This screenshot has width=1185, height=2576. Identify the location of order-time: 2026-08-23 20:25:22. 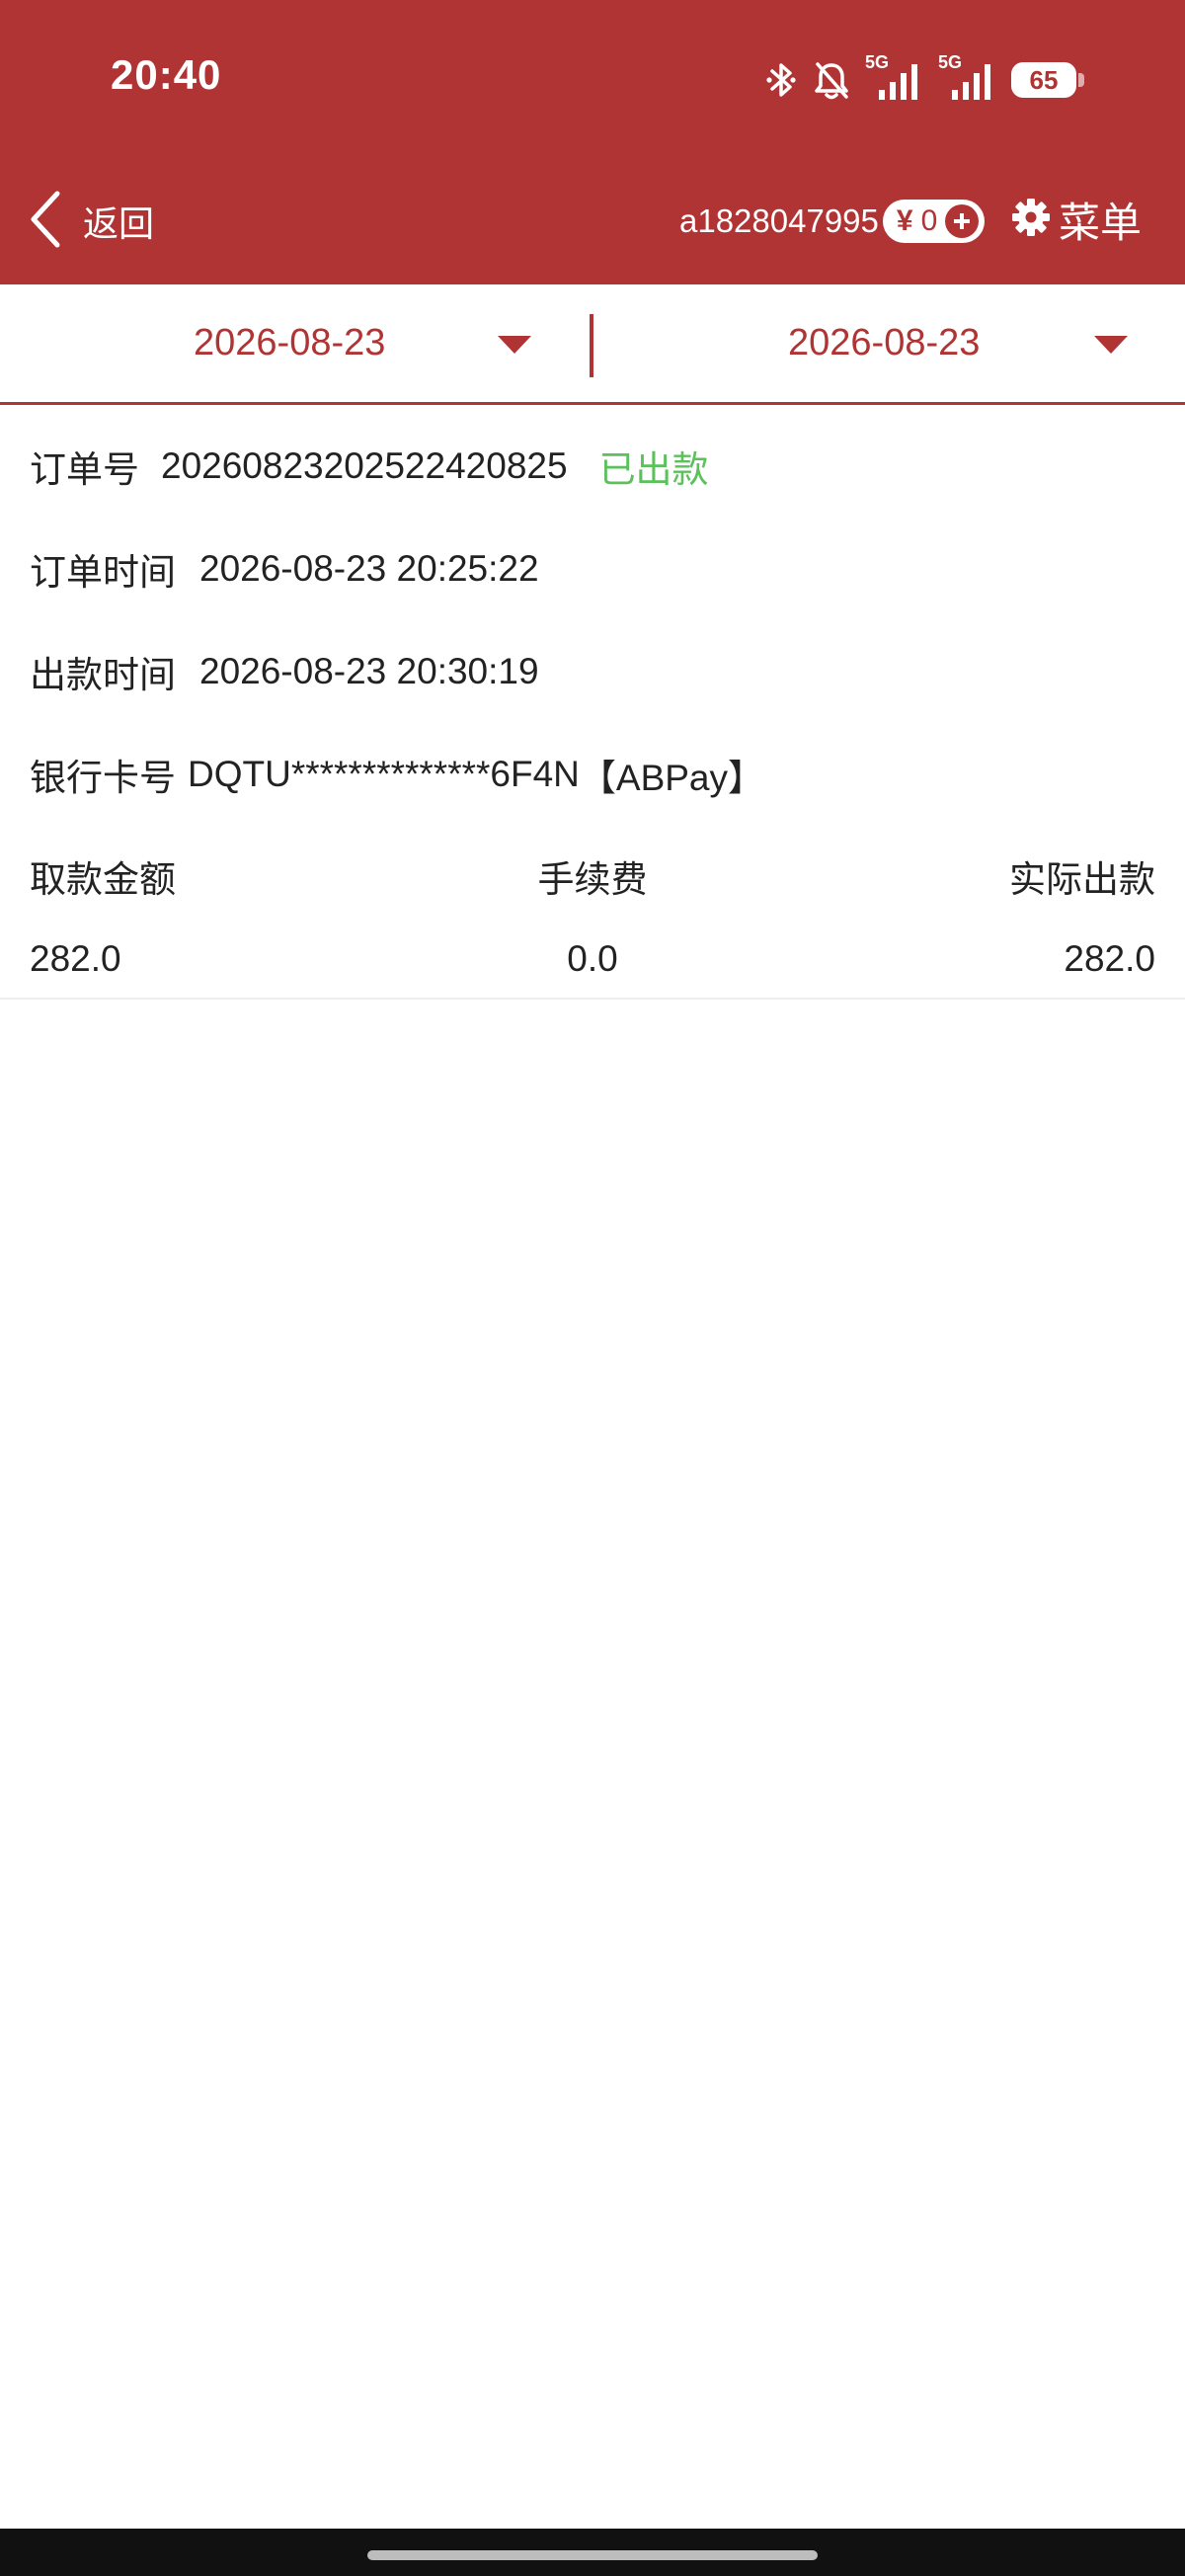
(369, 568).